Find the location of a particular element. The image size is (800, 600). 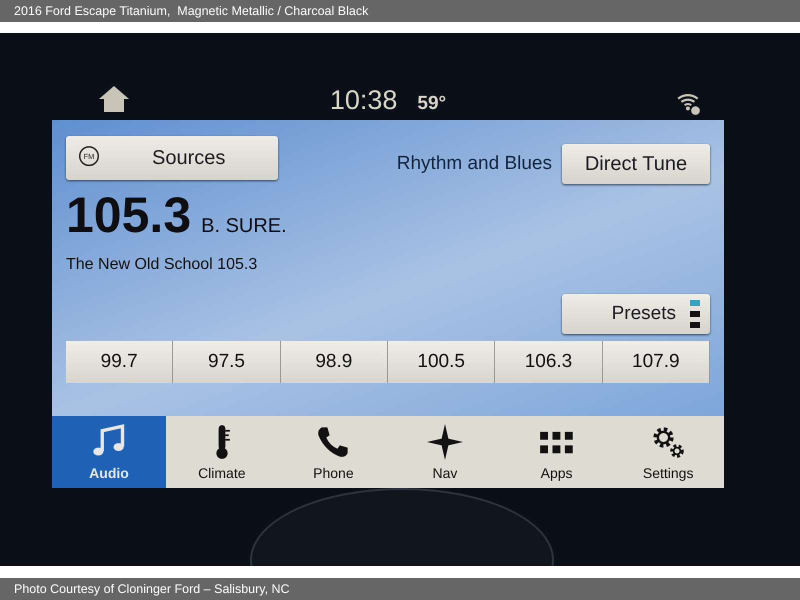

station-name: B. SURE. is located at coordinates (244, 226).